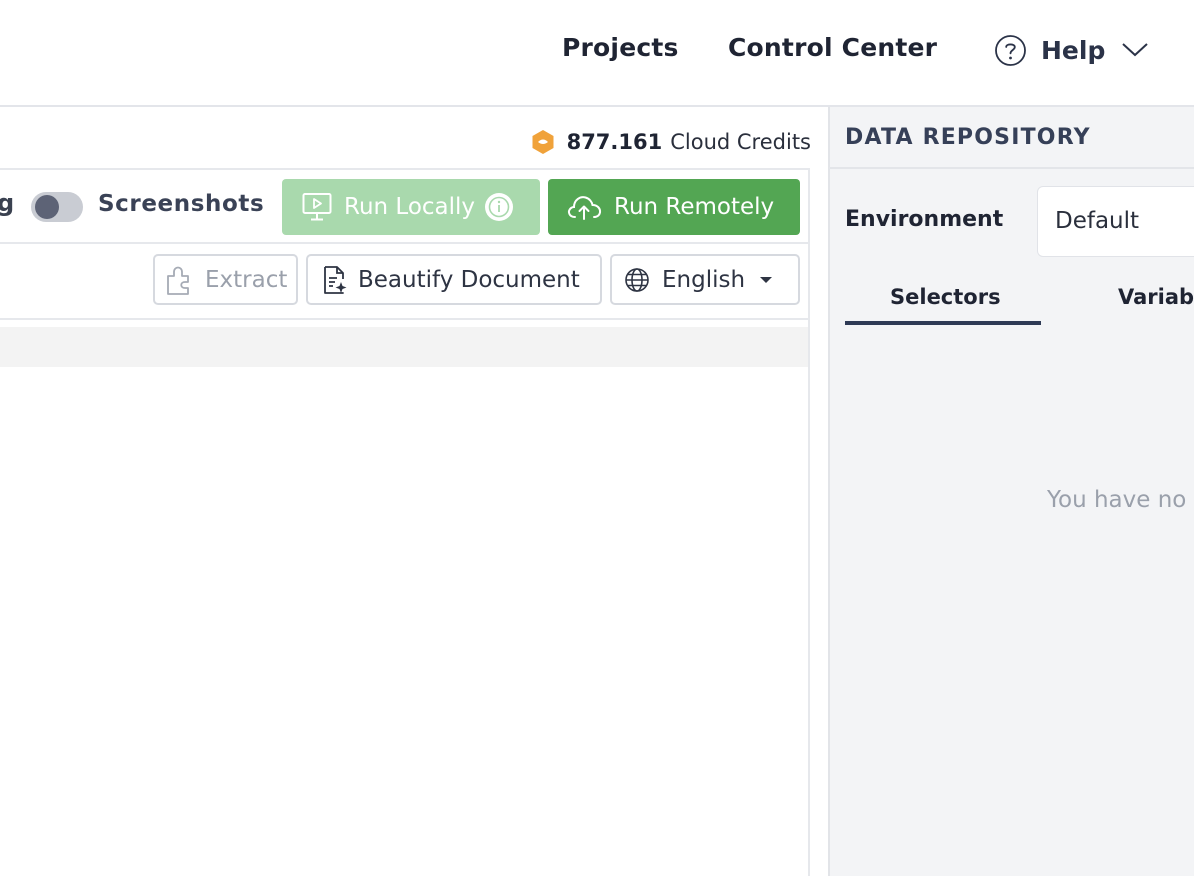  I want to click on tab-variables: Variabl, so click(1156, 297).